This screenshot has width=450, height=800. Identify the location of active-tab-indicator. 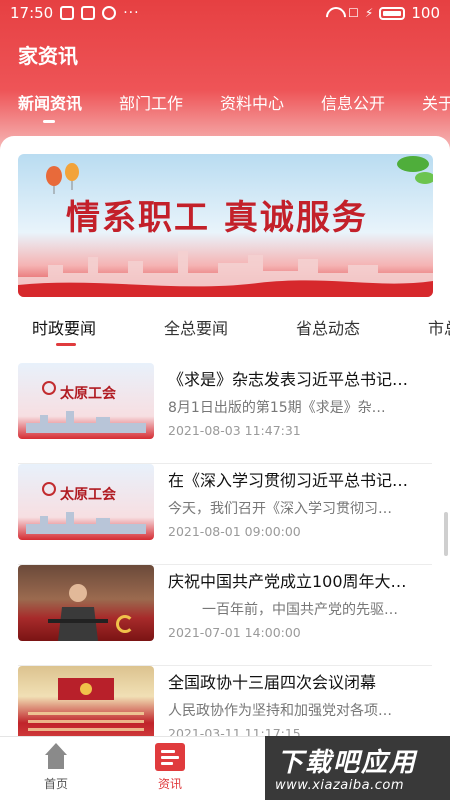
(49, 121).